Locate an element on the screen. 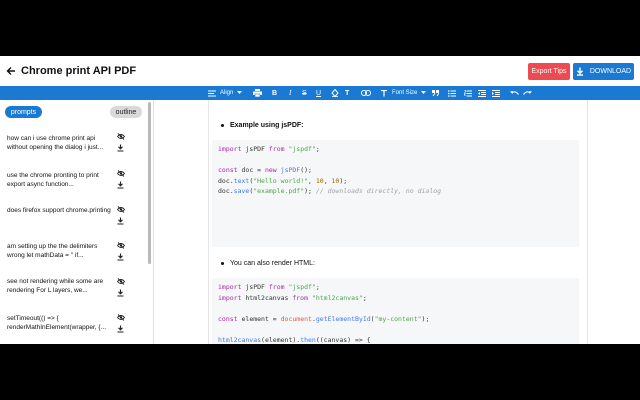 Image resolution: width=640 pixels, height=400 pixels. numbered-list-icon is located at coordinates (468, 92).